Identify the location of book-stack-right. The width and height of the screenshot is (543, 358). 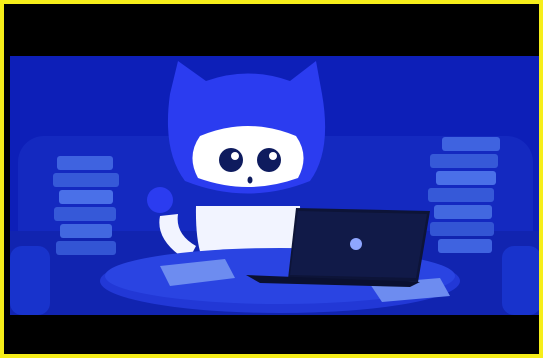
(464, 195).